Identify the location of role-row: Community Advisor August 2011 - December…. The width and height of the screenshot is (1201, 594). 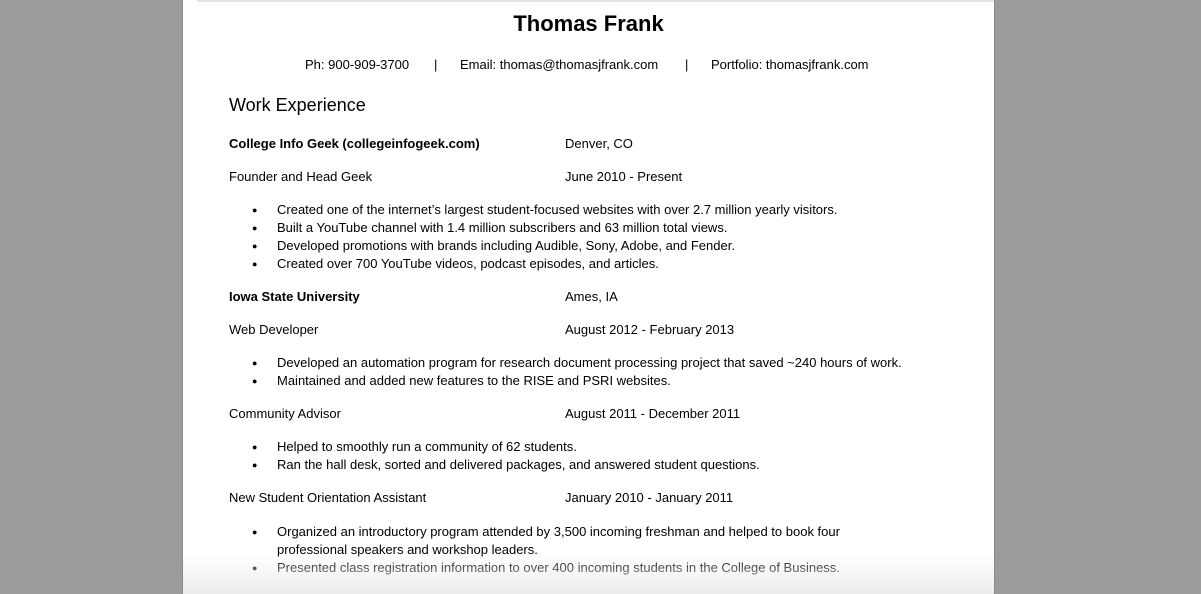
(484, 413).